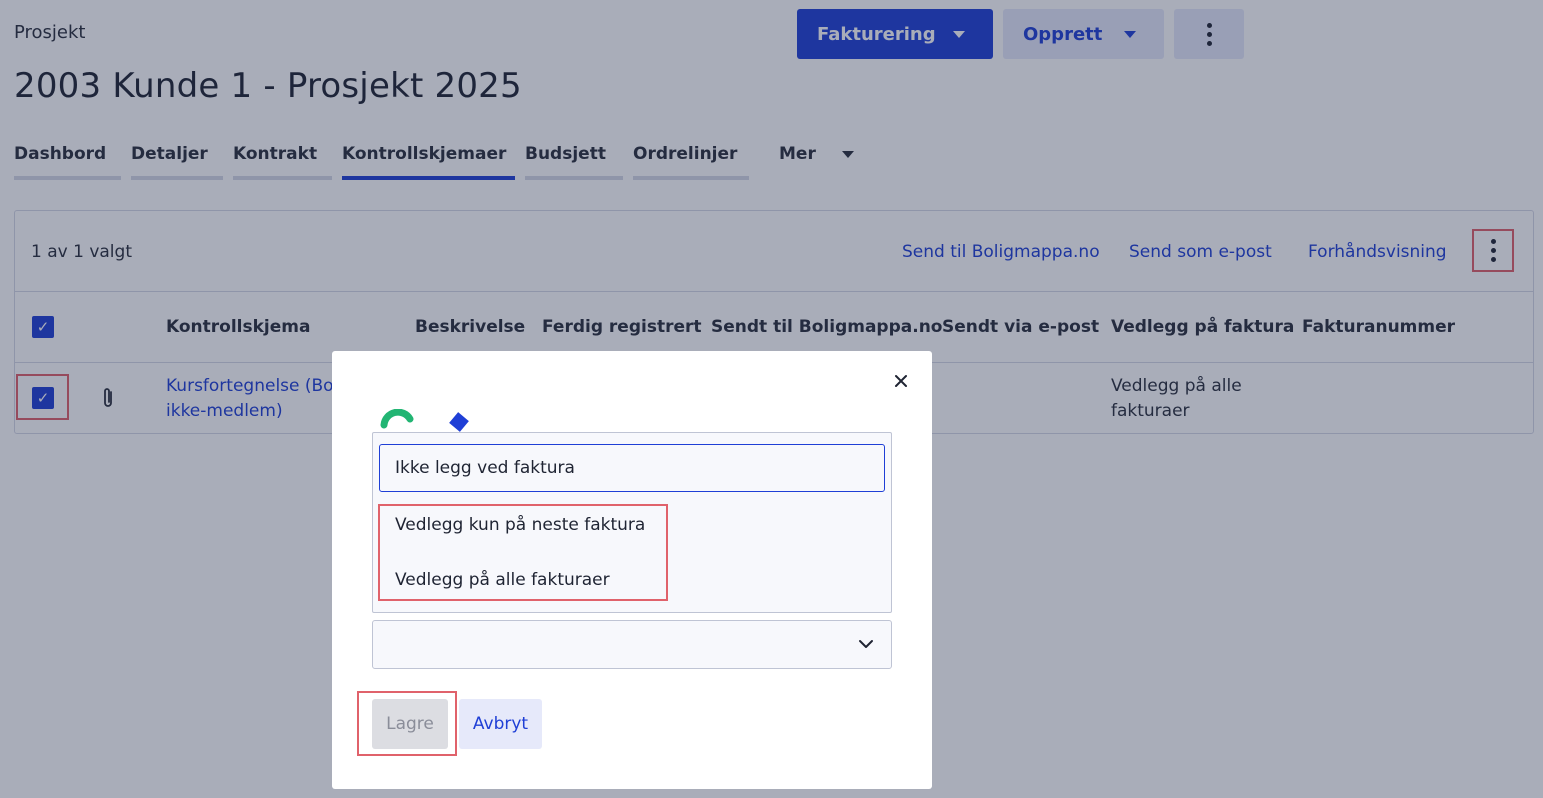 The image size is (1543, 798). I want to click on close-icon, so click(901, 381).